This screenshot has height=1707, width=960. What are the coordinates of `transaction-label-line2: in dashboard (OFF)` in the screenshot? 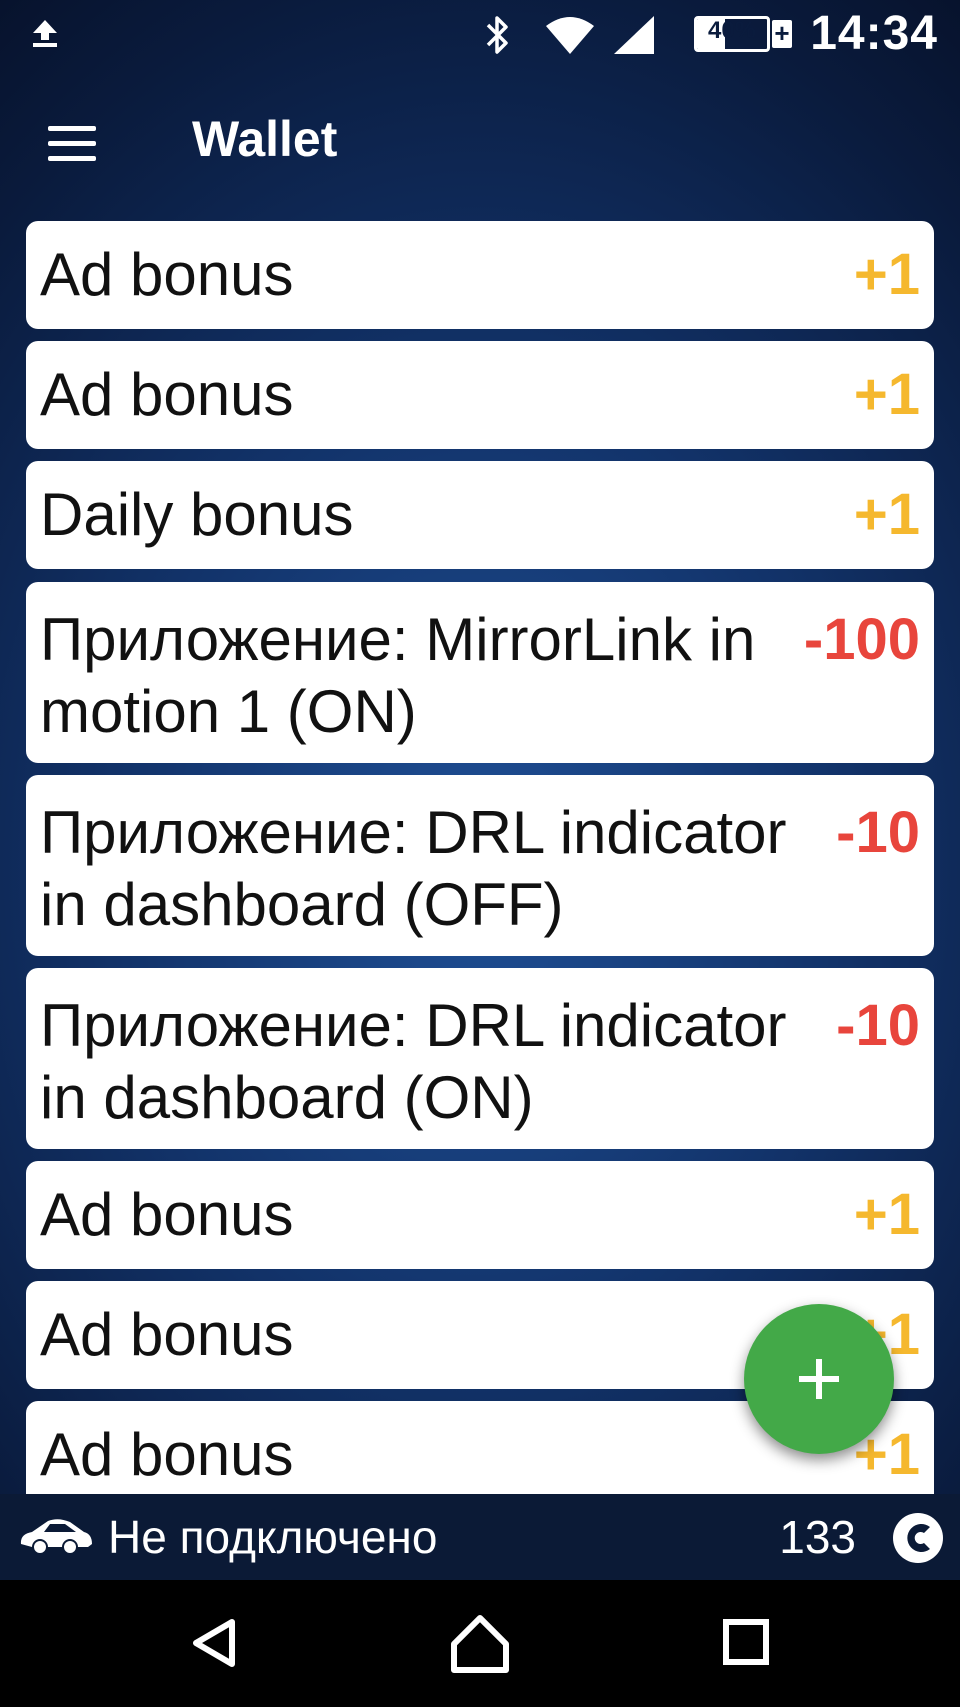 It's located at (302, 904).